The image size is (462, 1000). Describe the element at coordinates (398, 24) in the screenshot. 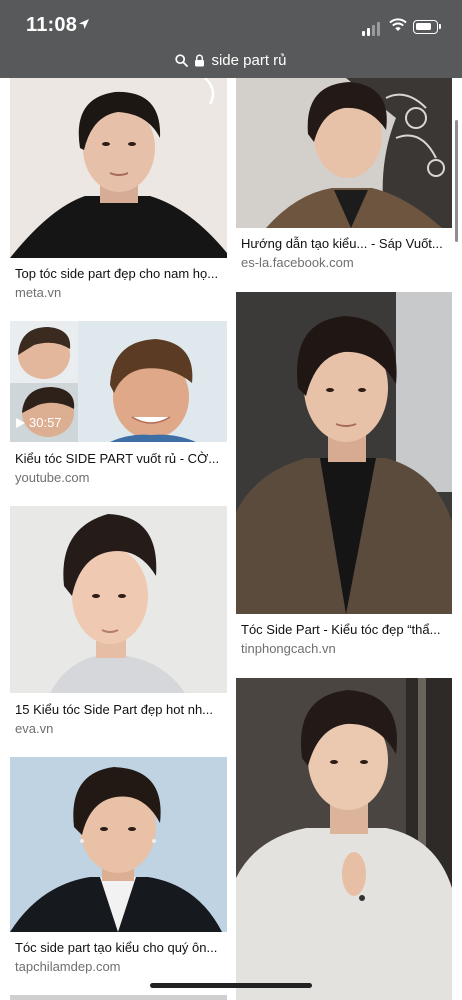

I see `wifi-icon` at that location.